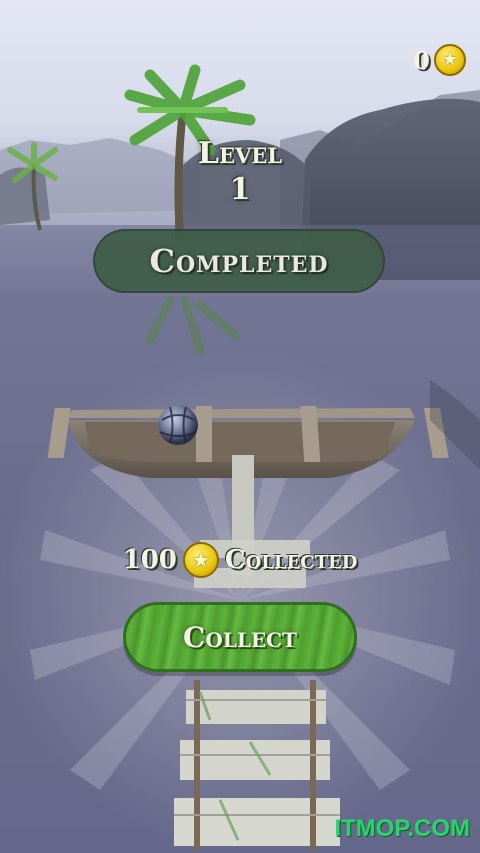 This screenshot has width=480, height=853. Describe the element at coordinates (240, 189) in the screenshot. I see `level-number: 1` at that location.